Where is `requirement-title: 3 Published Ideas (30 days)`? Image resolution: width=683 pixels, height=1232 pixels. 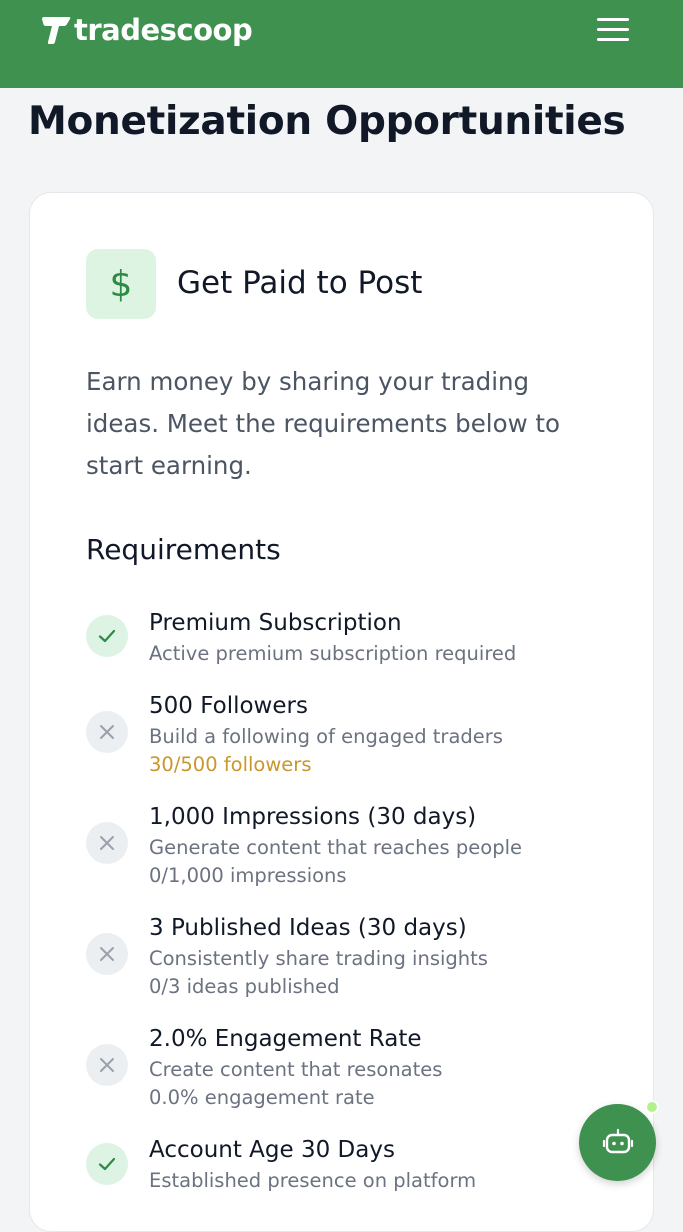 requirement-title: 3 Published Ideas (30 days) is located at coordinates (308, 928).